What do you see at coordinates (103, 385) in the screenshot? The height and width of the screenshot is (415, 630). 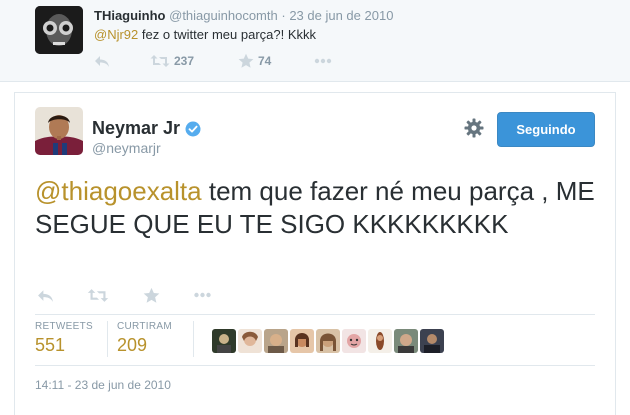 I see `tweet-timestamp: 14:11 - 23 de jun de 2010` at bounding box center [103, 385].